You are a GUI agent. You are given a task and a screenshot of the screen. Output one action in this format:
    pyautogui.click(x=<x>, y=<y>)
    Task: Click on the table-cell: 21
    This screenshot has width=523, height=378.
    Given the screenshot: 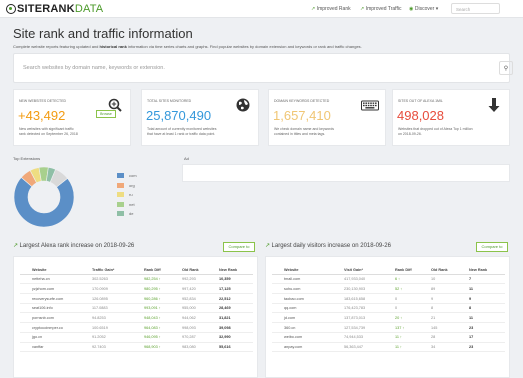 What is the action you would take?
    pyautogui.click(x=433, y=317)
    